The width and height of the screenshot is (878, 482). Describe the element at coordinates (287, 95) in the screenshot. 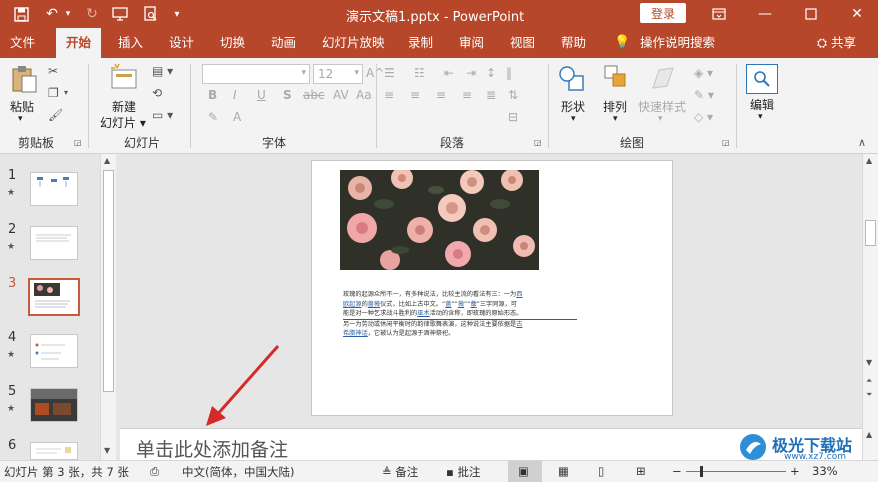

I see `shadow-icon: S` at that location.